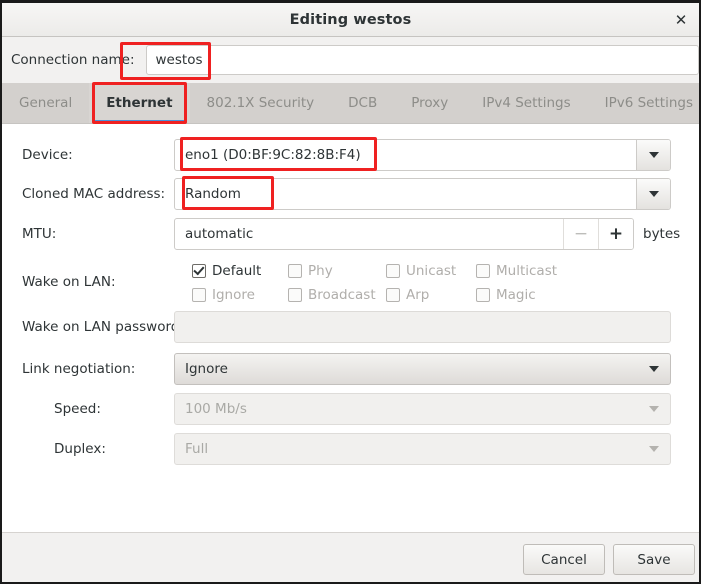  I want to click on device-dropdown-arrow-button, so click(653, 155).